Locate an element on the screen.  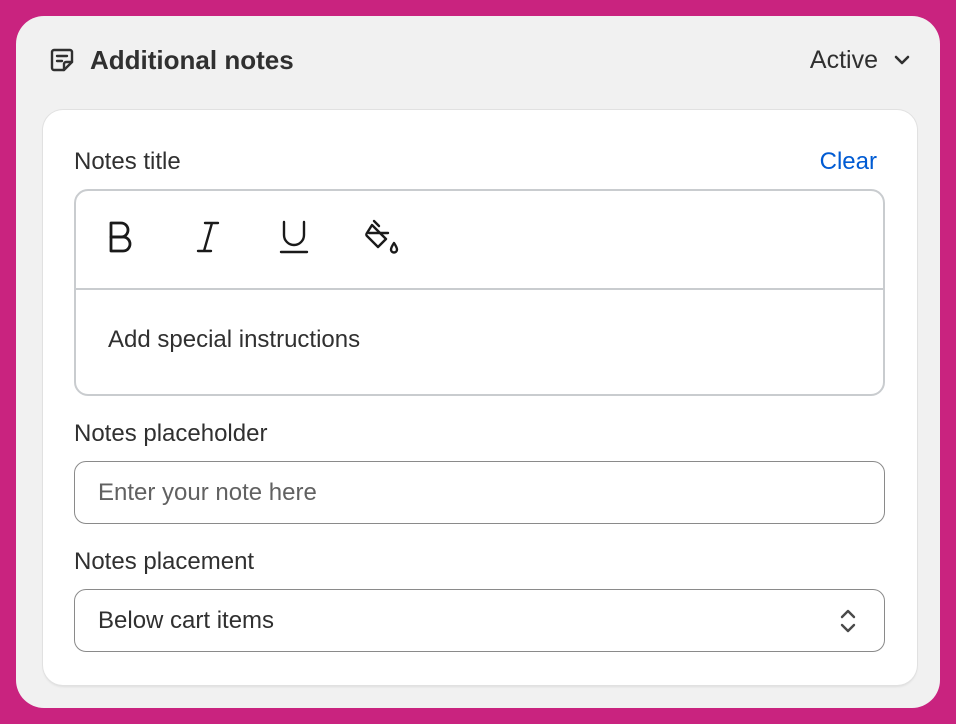
panel-title: Additional notes is located at coordinates (192, 59).